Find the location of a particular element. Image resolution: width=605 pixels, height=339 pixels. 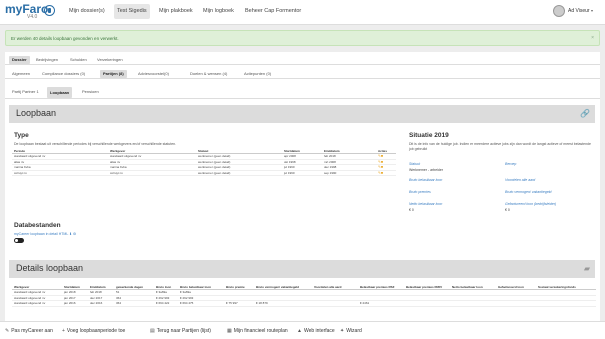

value-gefactureerd-loon: € 0 is located at coordinates (507, 210).